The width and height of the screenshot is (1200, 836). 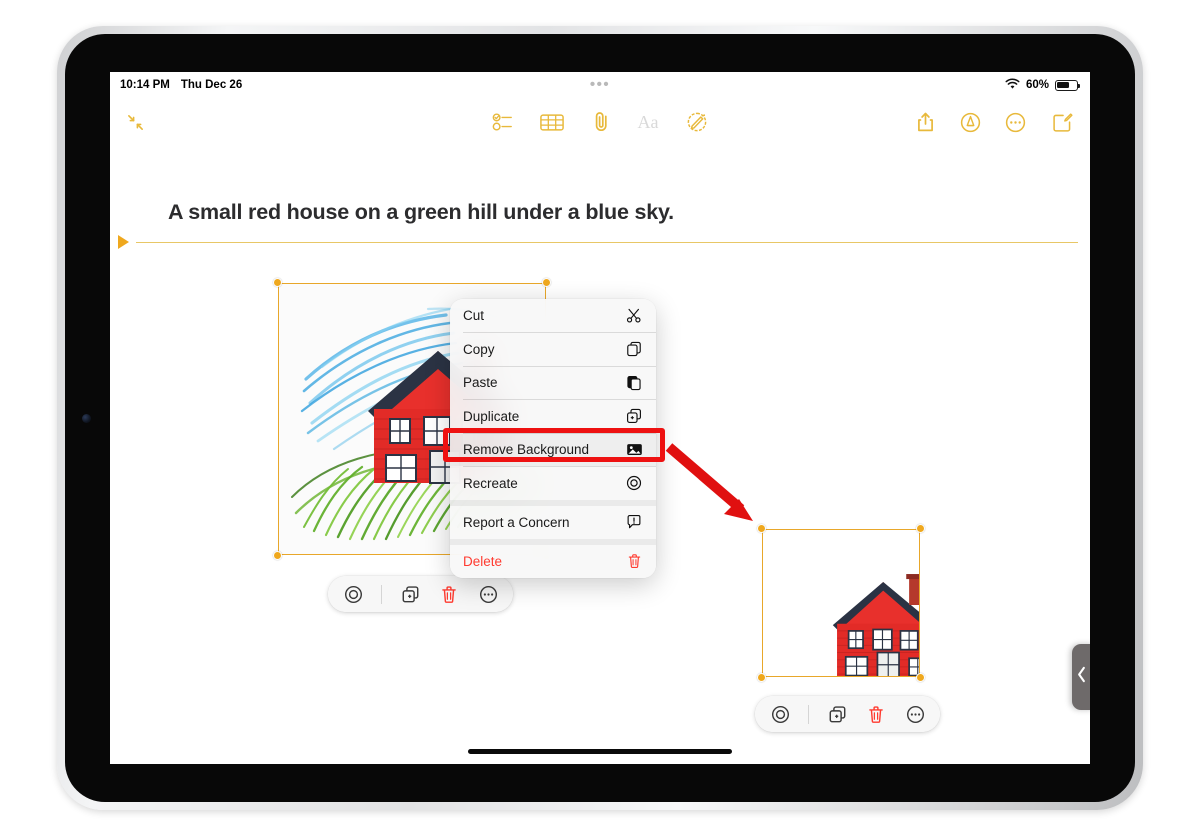 I want to click on remove-background-icon, so click(x=634, y=450).